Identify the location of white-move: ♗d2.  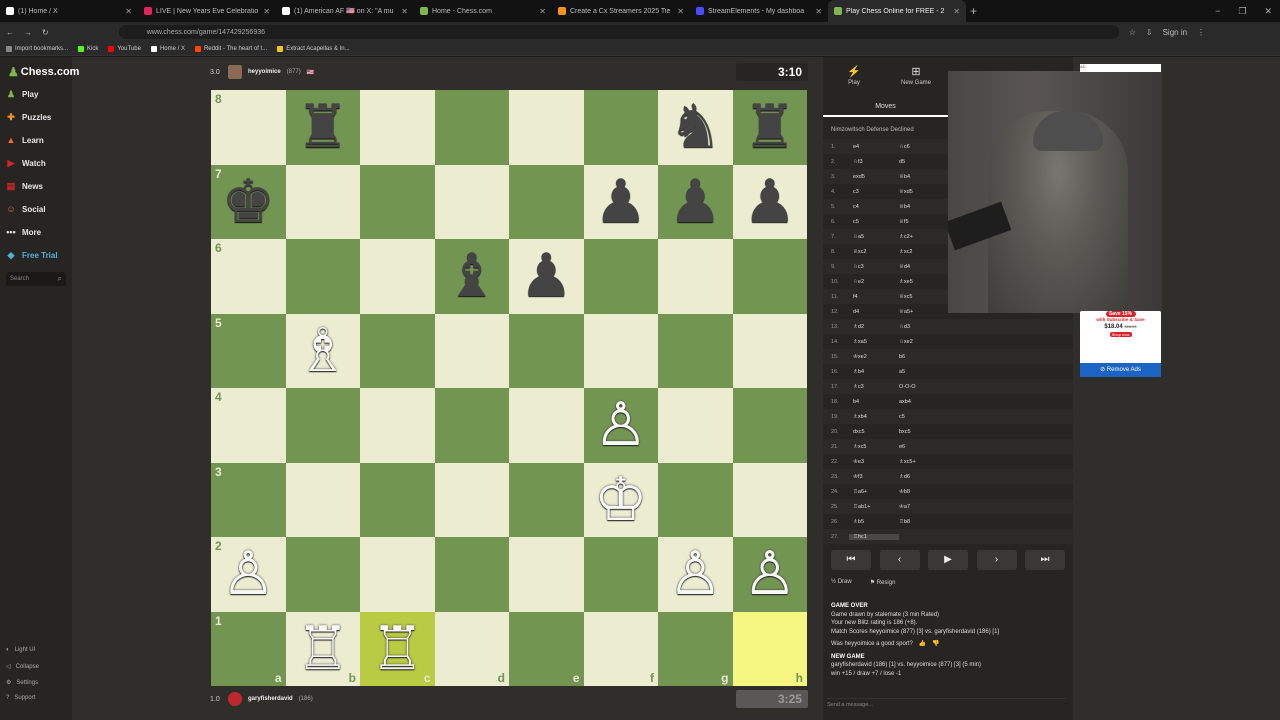
(874, 327).